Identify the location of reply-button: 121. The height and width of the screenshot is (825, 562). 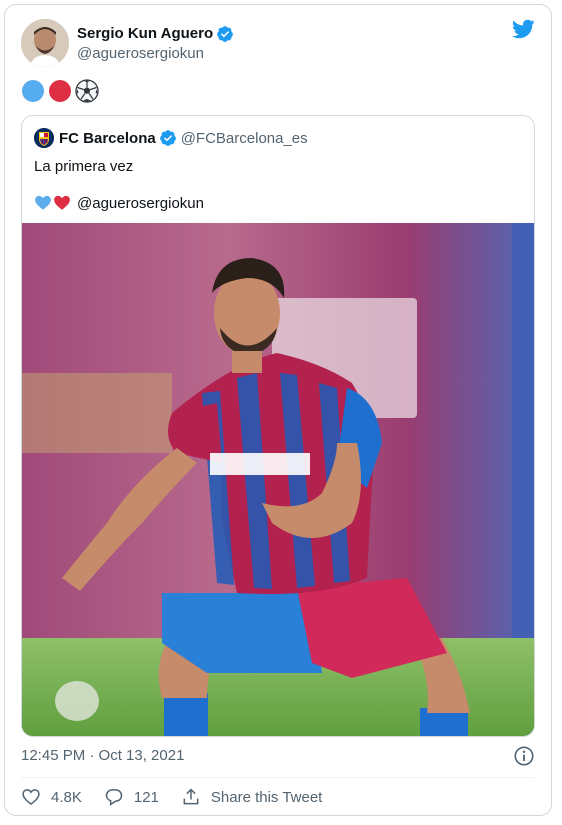
(131, 797).